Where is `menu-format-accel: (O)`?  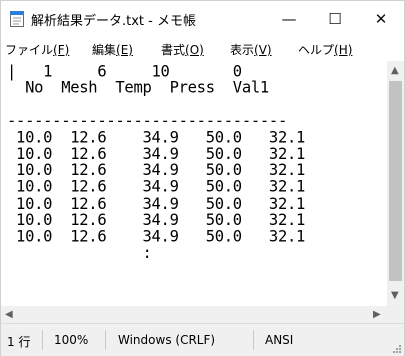
menu-format-accel: (O) is located at coordinates (194, 50).